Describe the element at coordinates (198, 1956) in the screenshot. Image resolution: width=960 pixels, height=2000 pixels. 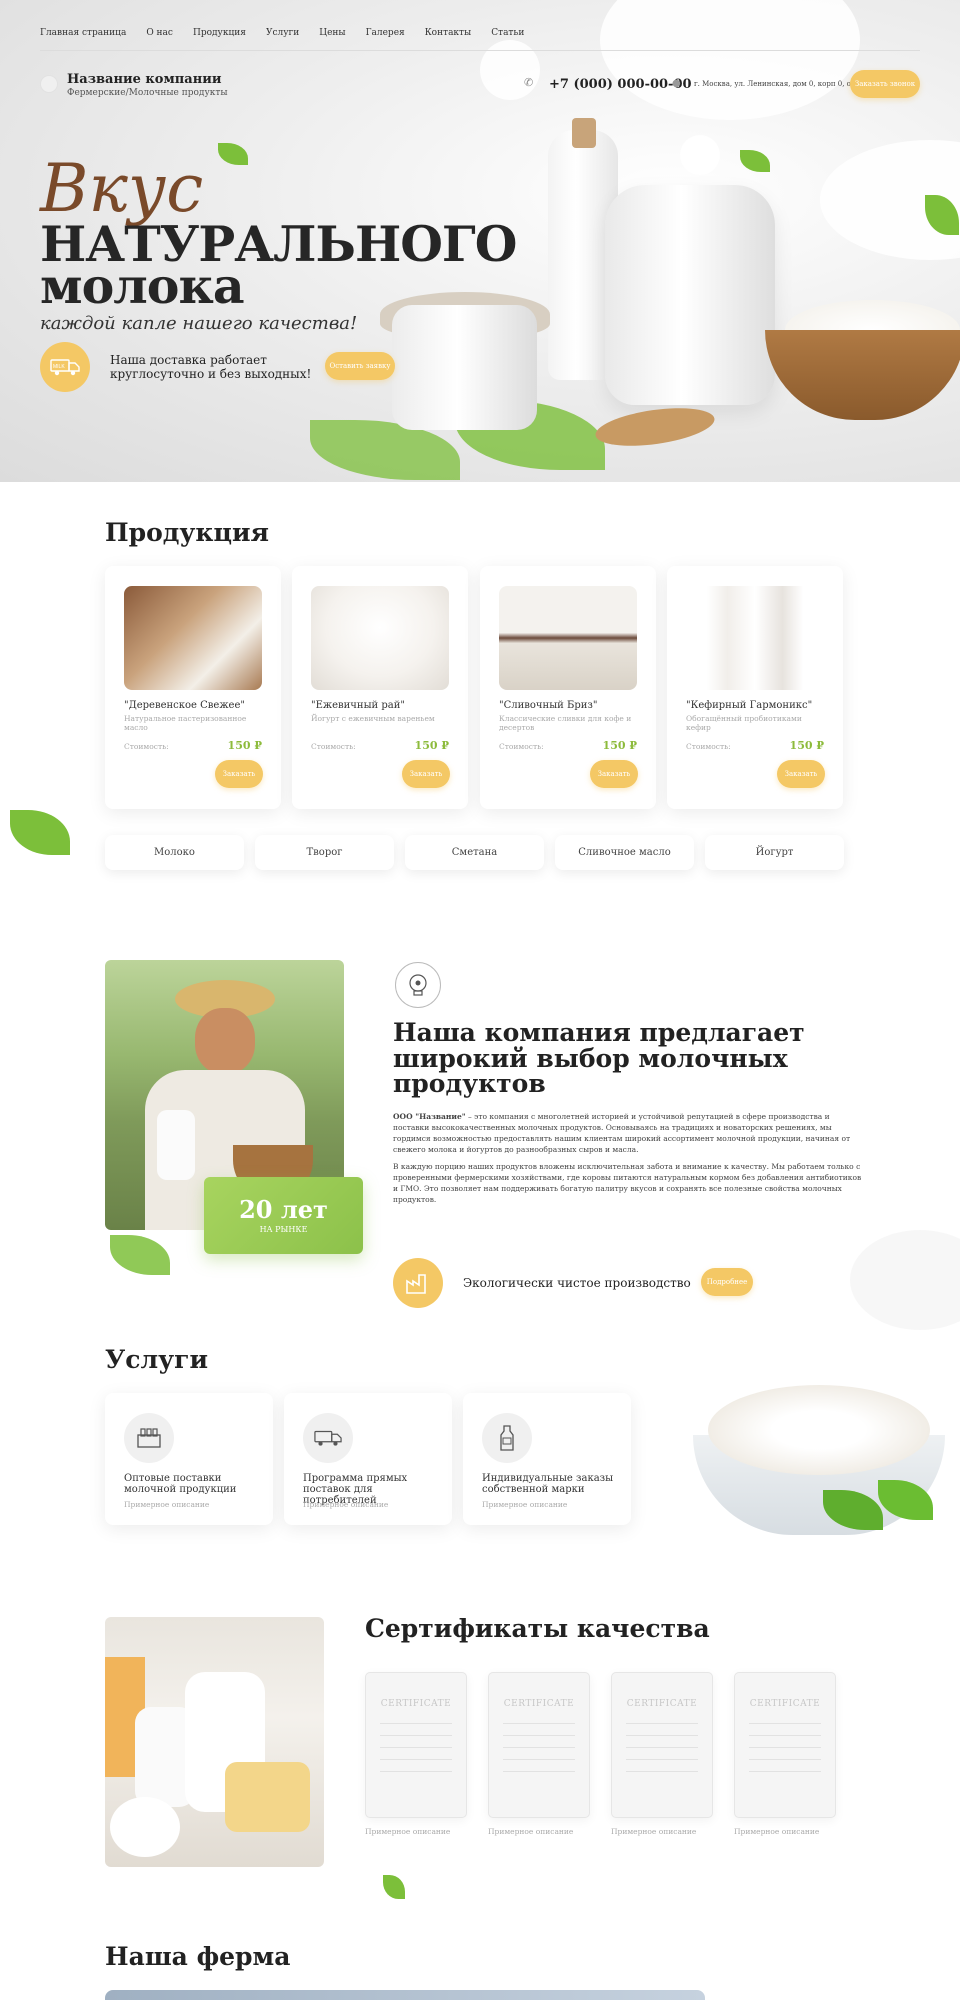
I see `farm-title: Наша ферма` at that location.